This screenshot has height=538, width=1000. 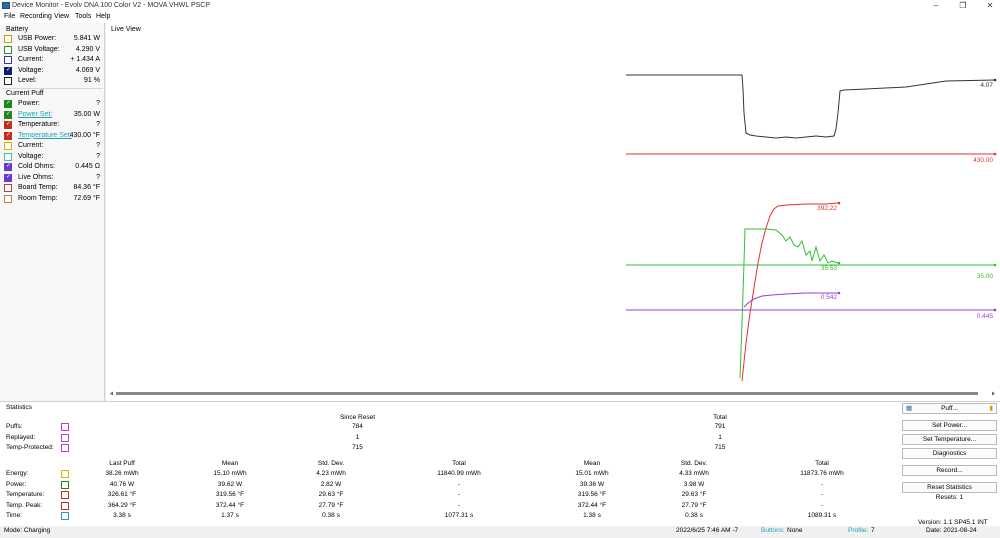 I want to click on monitor-row: Level: 91 %, so click(x=53, y=81).